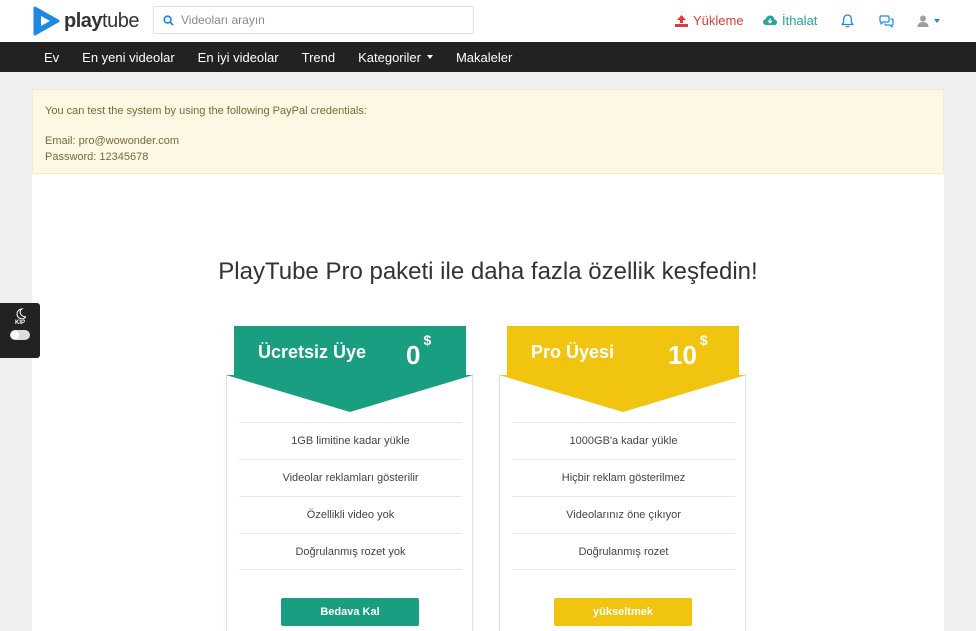 The height and width of the screenshot is (631, 976). Describe the element at coordinates (488, 21) in the screenshot. I see `top-header: playtube Yükleme İthalat` at that location.